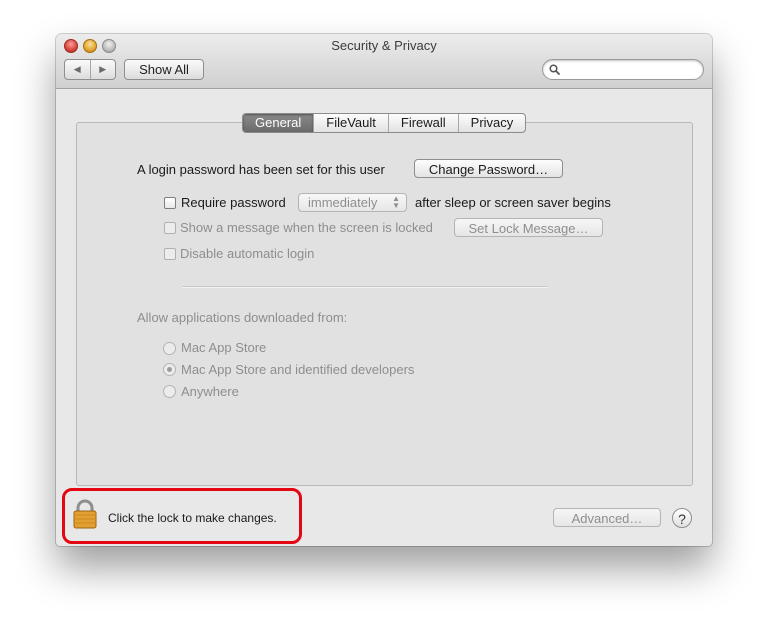 The width and height of the screenshot is (768, 625). Describe the element at coordinates (491, 123) in the screenshot. I see `tab-privacy: Privacy` at that location.